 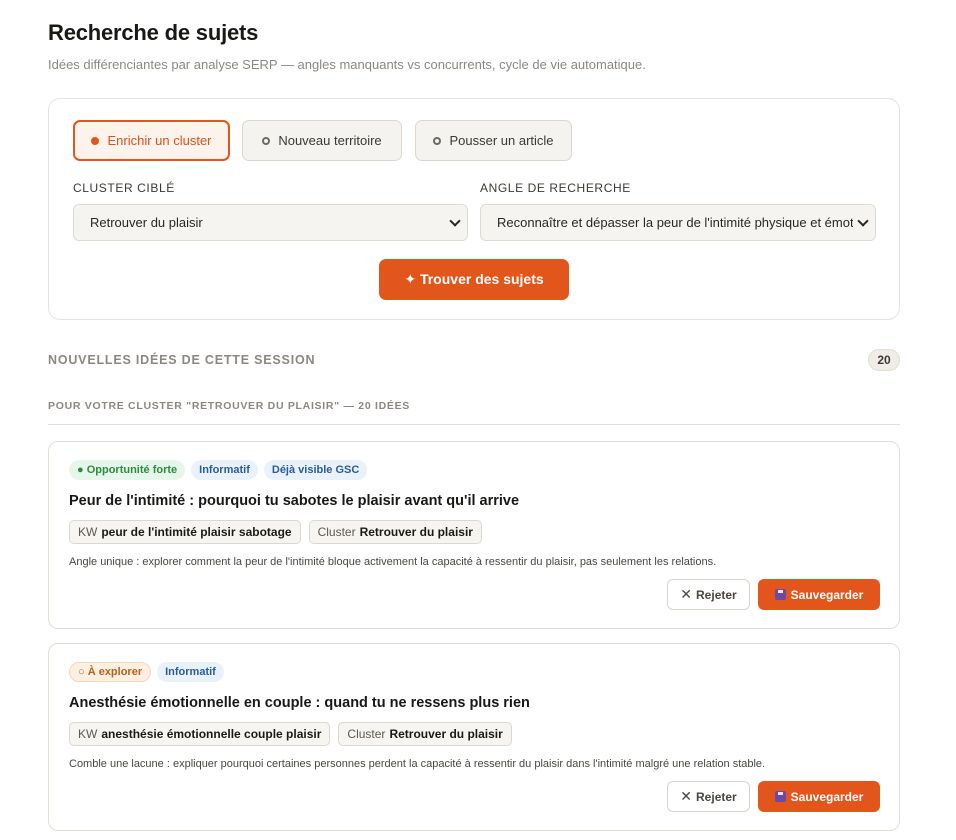 I want to click on find-topics-label: ✦ Trouver des sujets, so click(x=474, y=279).